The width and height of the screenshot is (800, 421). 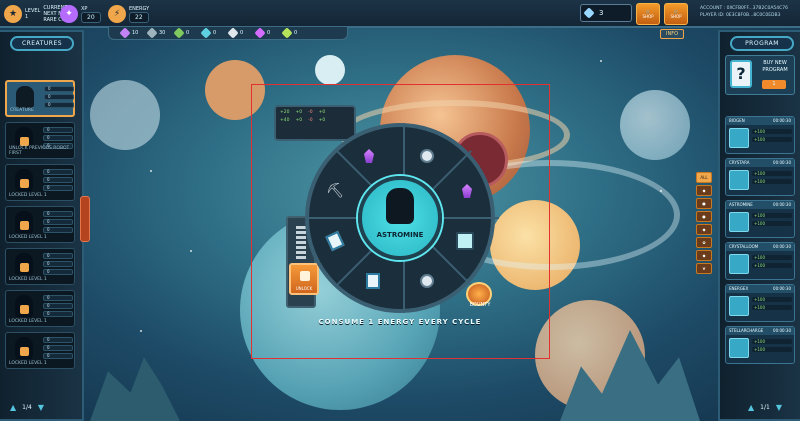 I want to click on program-card: CRYSTARA 00:00:30 +100 +100, so click(x=760, y=177).